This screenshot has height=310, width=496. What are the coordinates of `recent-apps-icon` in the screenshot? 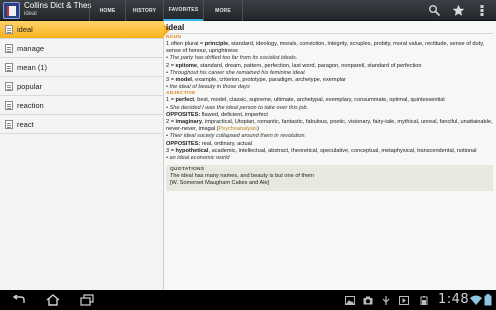 It's located at (87, 300).